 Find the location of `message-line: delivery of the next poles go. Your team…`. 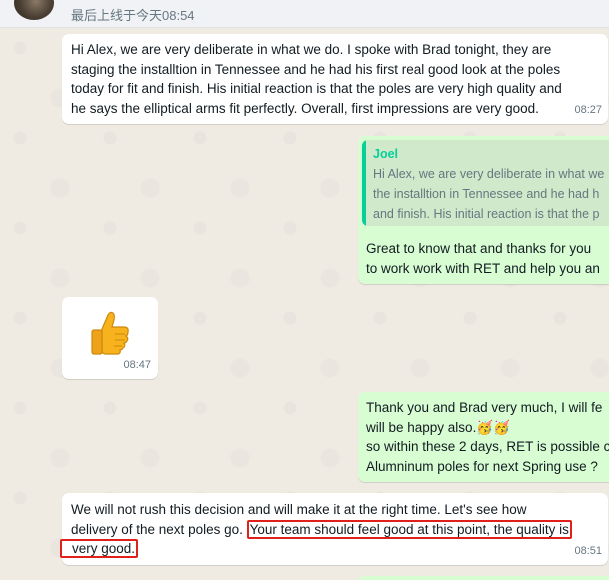

message-line: delivery of the next poles go. Your team… is located at coordinates (321, 529).